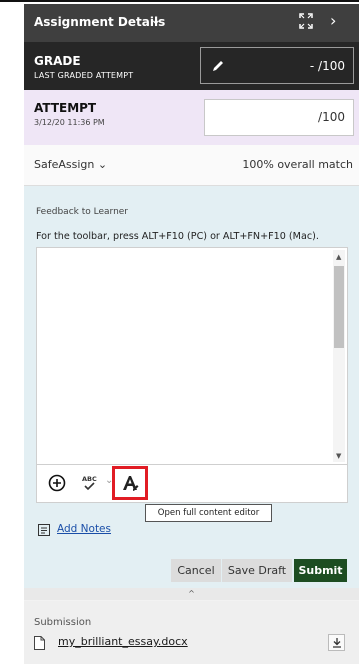  Describe the element at coordinates (320, 570) in the screenshot. I see `submit-button: Submit` at that location.